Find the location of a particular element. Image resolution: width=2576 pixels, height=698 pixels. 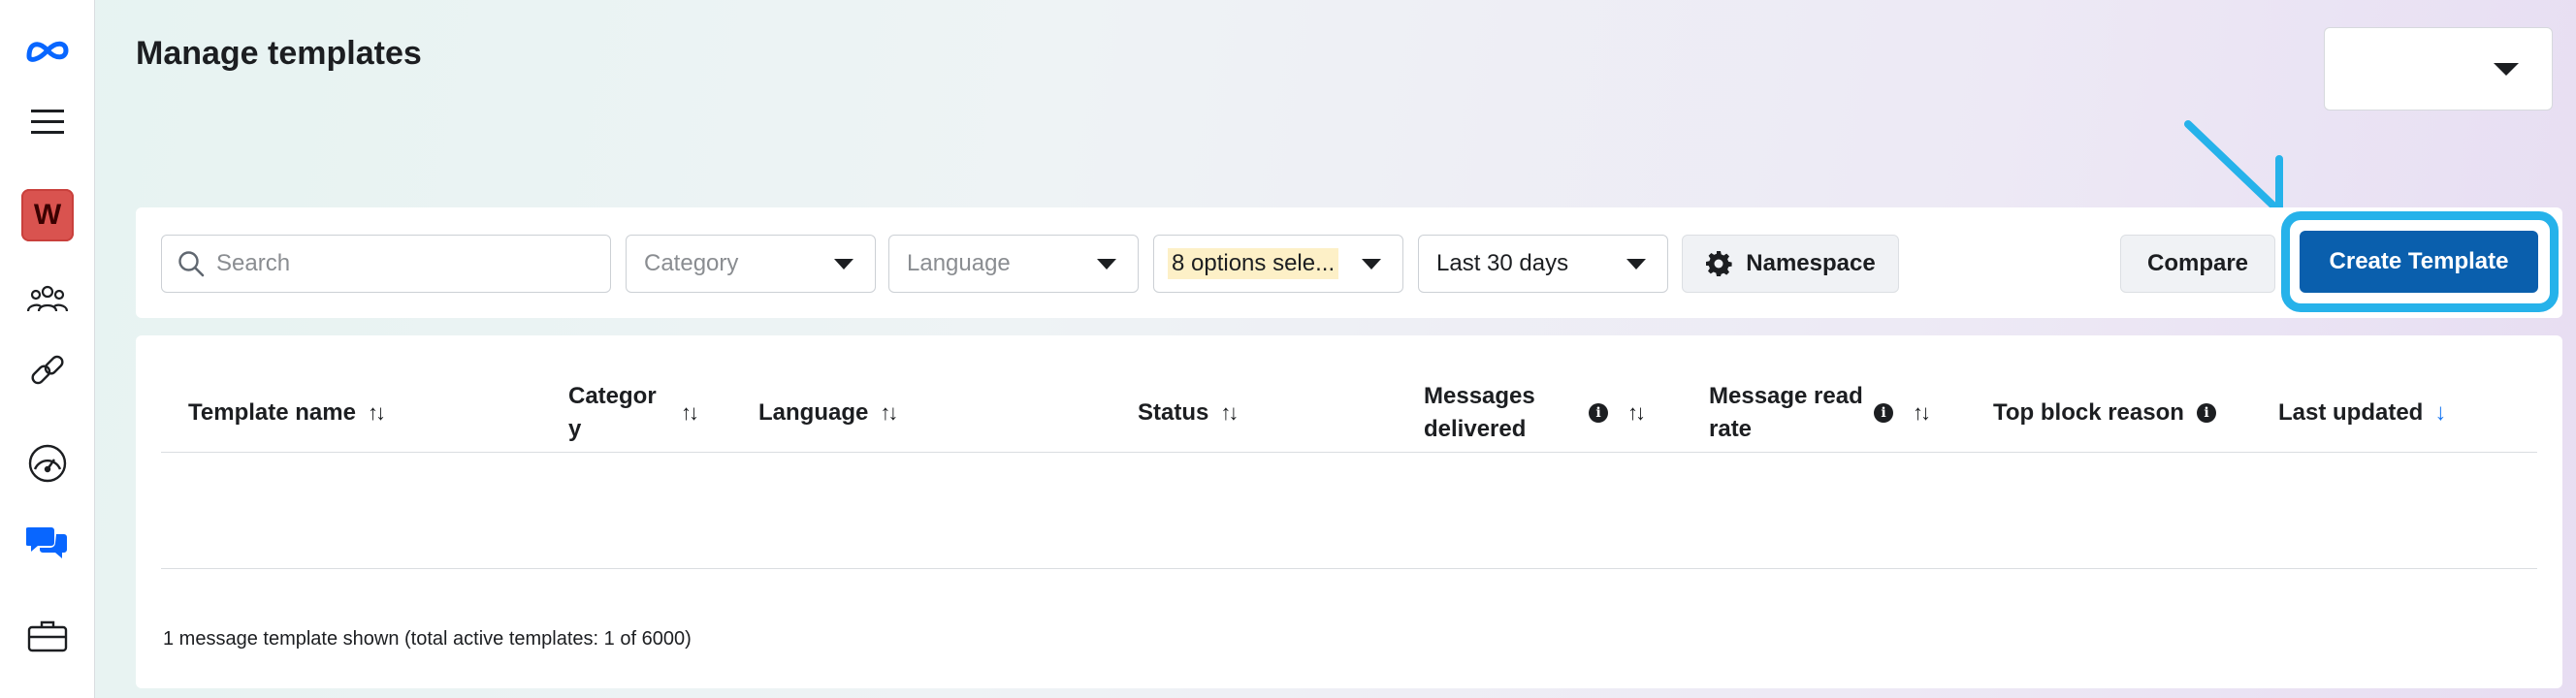

workspace-badge-label: W is located at coordinates (47, 215).